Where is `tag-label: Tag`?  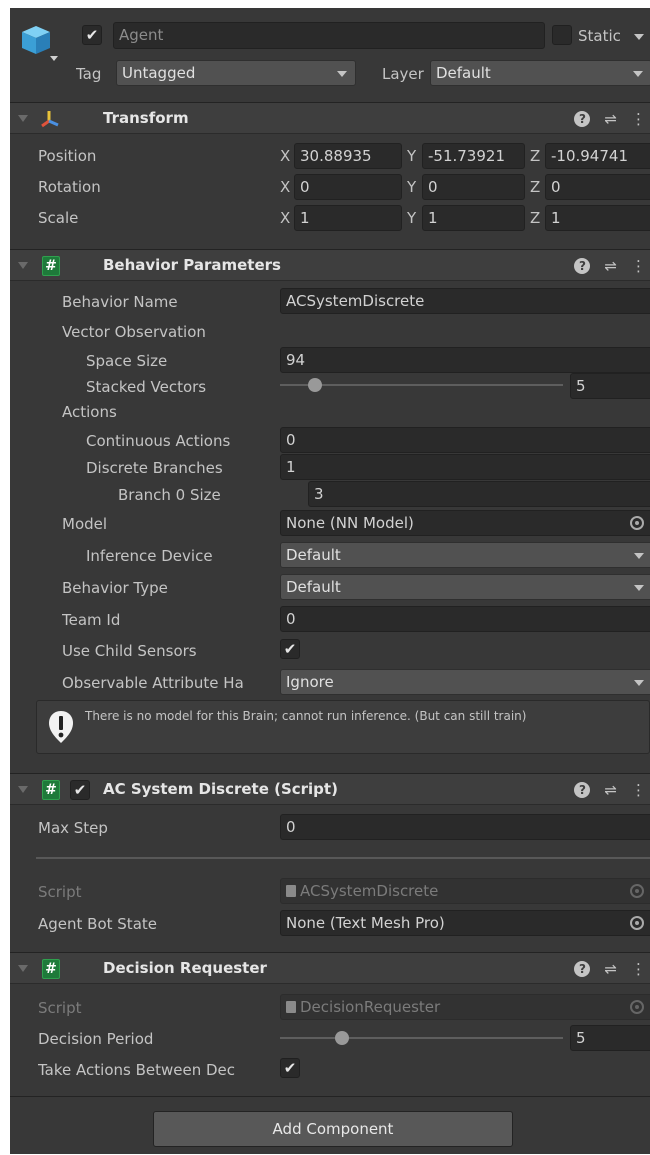 tag-label: Tag is located at coordinates (89, 74).